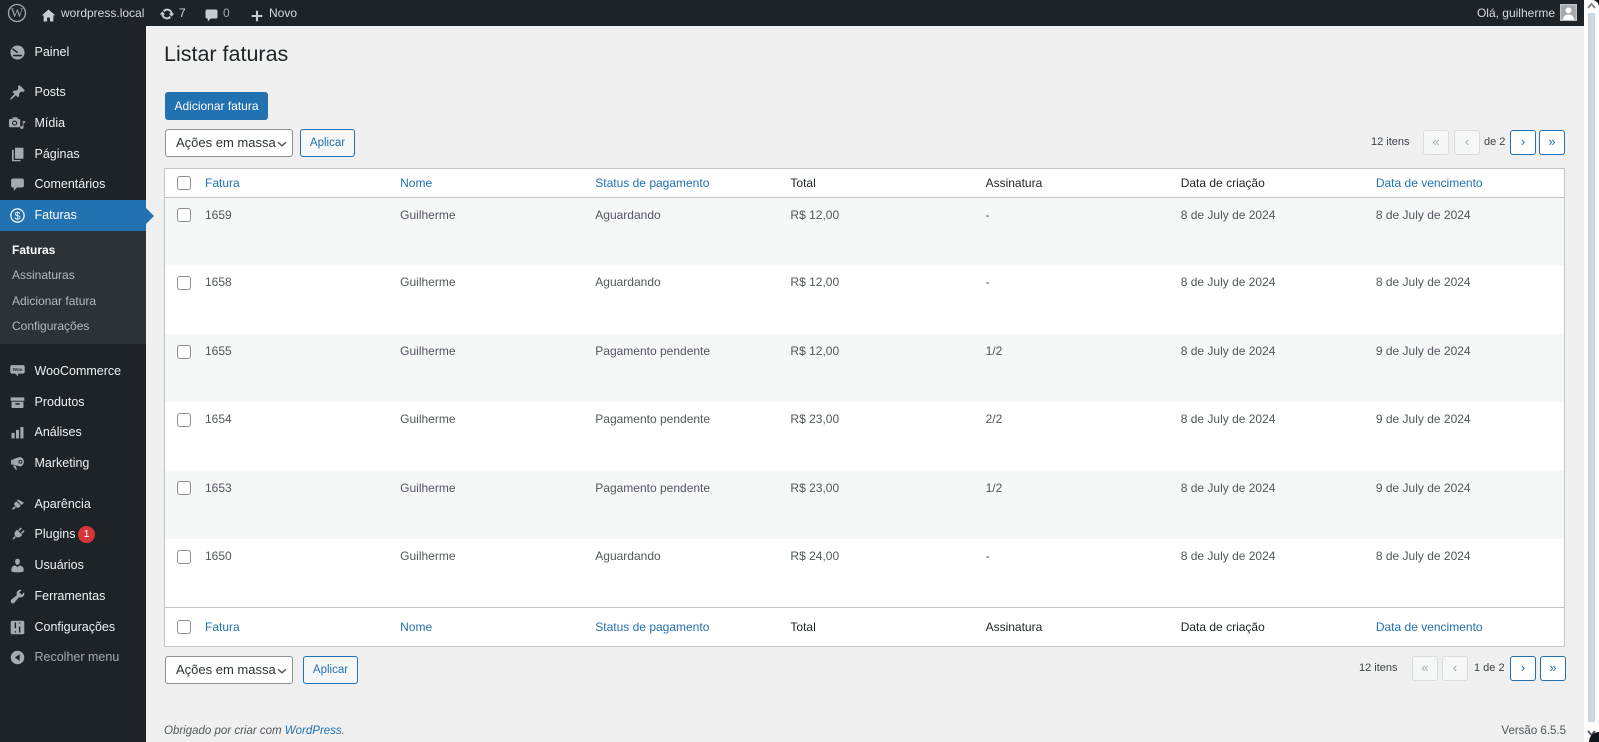 This screenshot has width=1599, height=742. What do you see at coordinates (18, 369) in the screenshot?
I see `svg-text: Woo` at bounding box center [18, 369].